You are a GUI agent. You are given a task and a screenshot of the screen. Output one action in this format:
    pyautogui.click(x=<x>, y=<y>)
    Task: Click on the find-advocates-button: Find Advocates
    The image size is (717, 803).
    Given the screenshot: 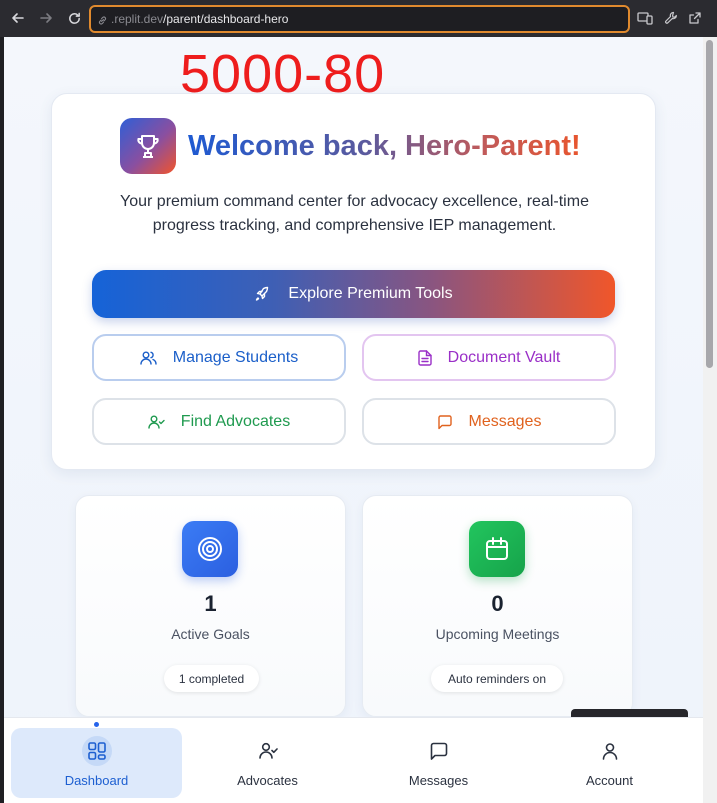 What is the action you would take?
    pyautogui.click(x=219, y=421)
    